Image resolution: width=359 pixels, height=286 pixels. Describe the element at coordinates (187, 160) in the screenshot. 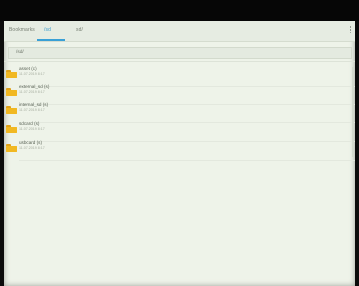

I see `row-separator` at that location.